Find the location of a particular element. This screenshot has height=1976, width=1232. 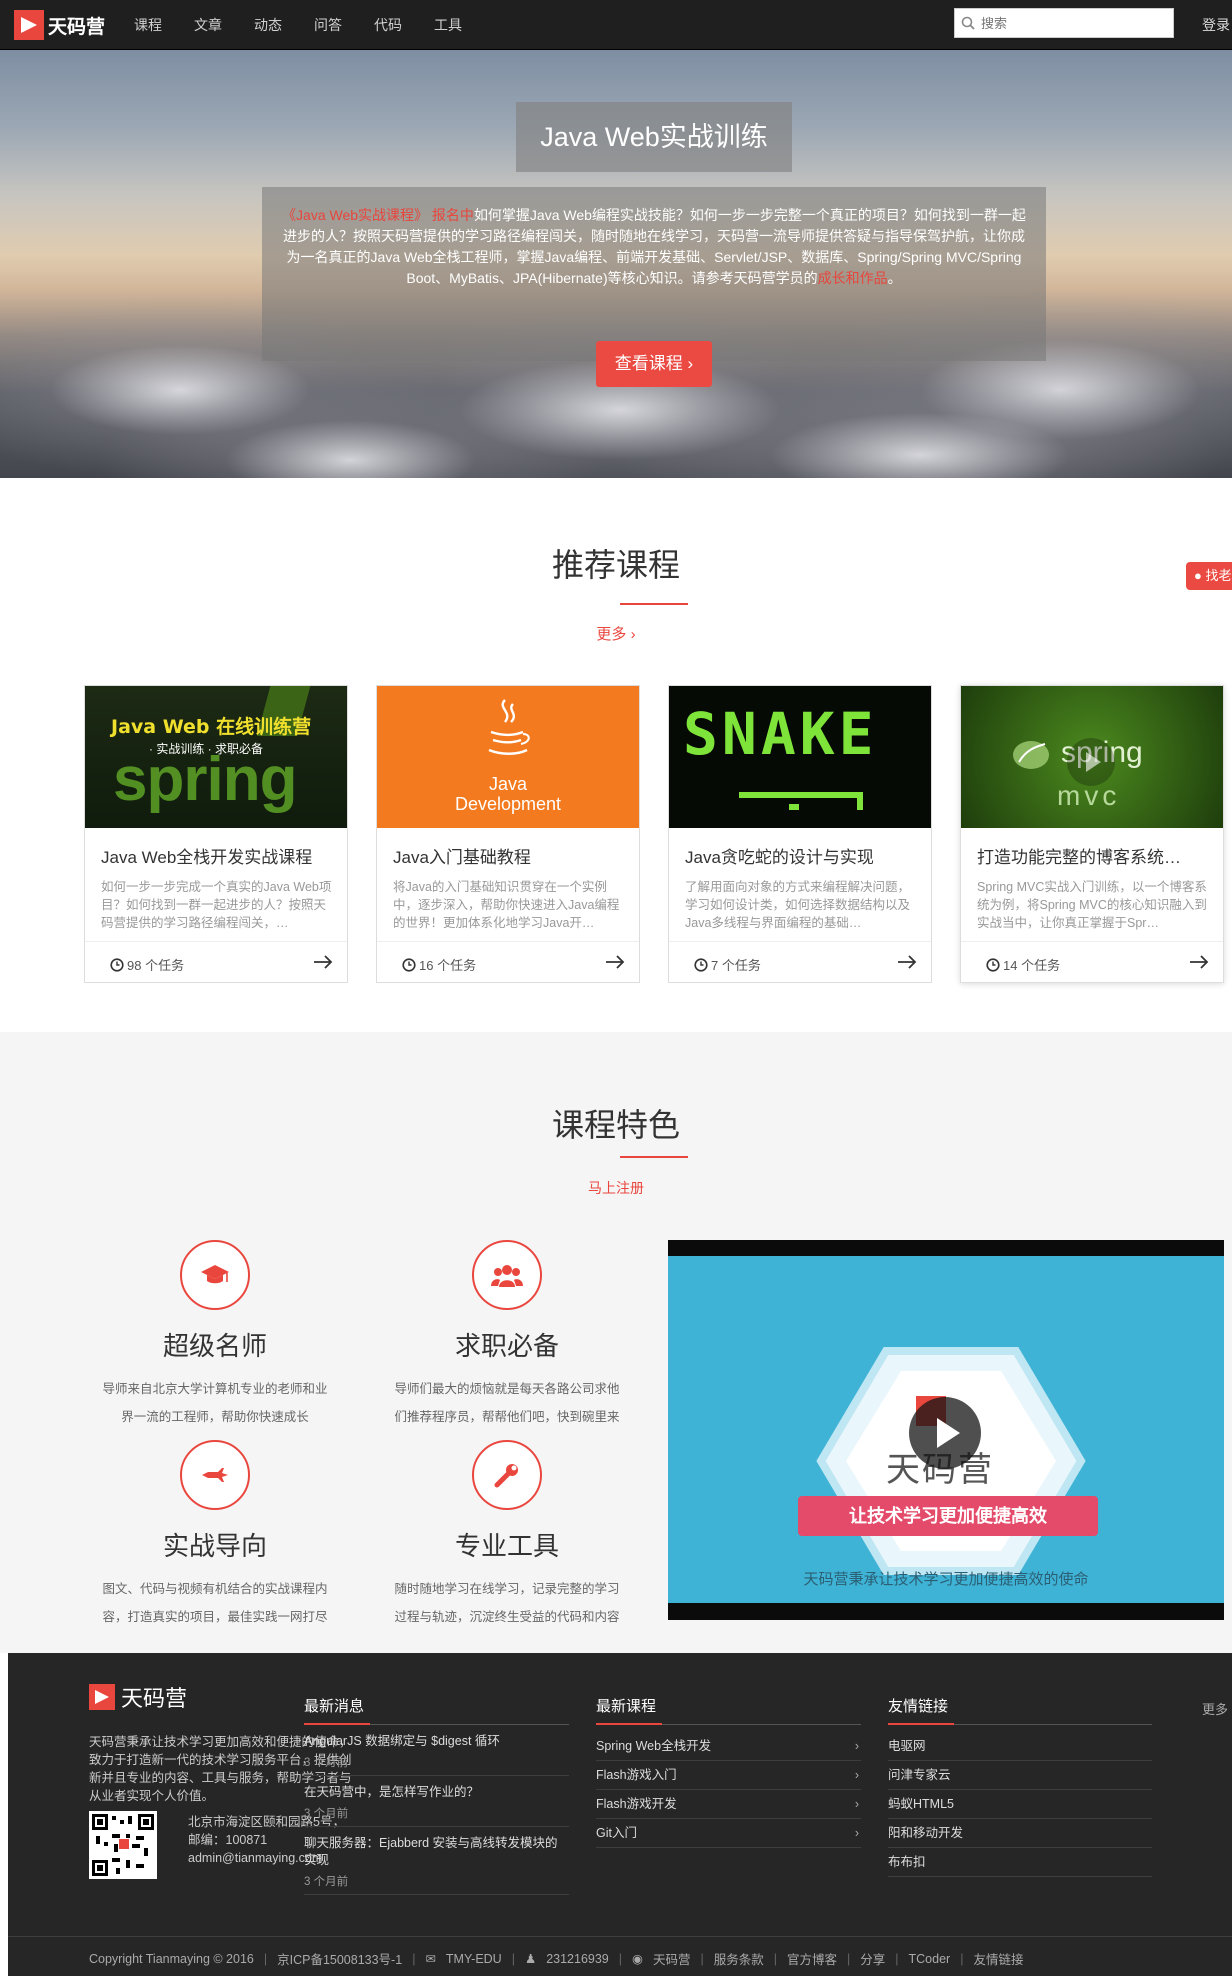

site-logo: 天码营 is located at coordinates (59, 25).